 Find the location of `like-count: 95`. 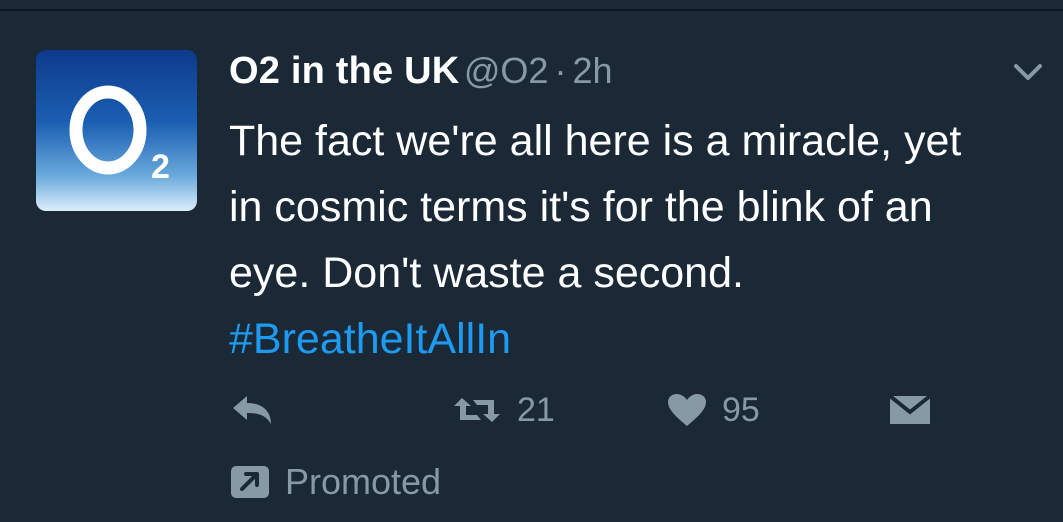

like-count: 95 is located at coordinates (741, 409).